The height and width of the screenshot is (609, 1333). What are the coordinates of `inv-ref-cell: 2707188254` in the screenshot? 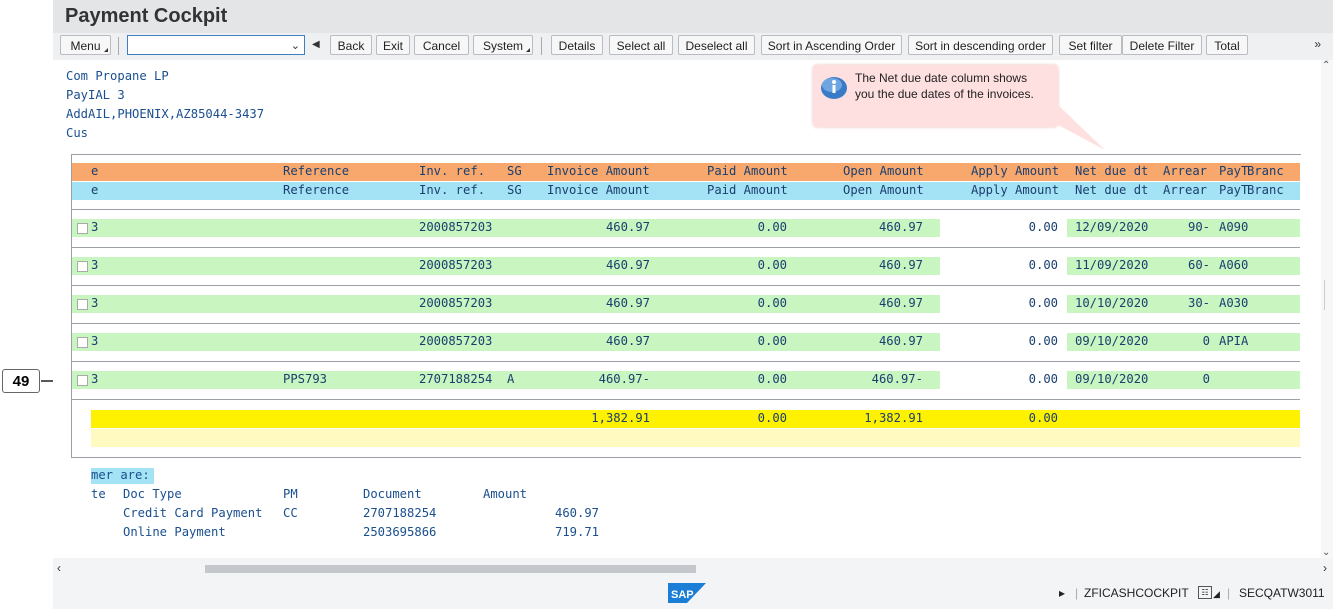 It's located at (456, 379).